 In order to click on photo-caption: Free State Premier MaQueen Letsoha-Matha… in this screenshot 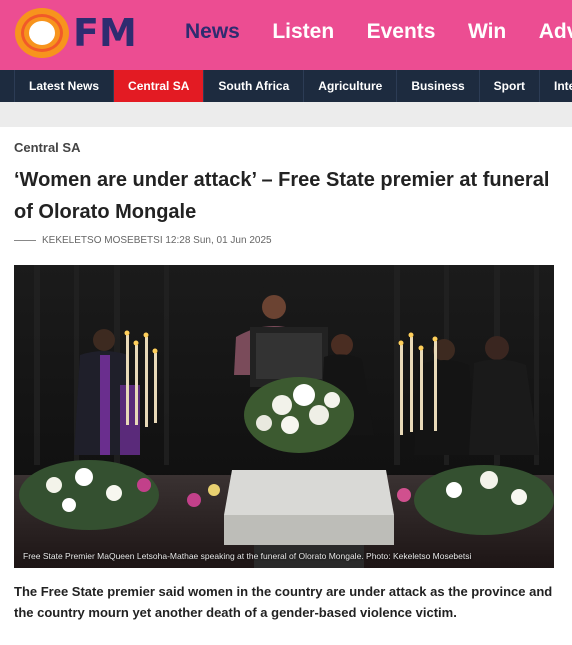, I will do `click(247, 556)`.